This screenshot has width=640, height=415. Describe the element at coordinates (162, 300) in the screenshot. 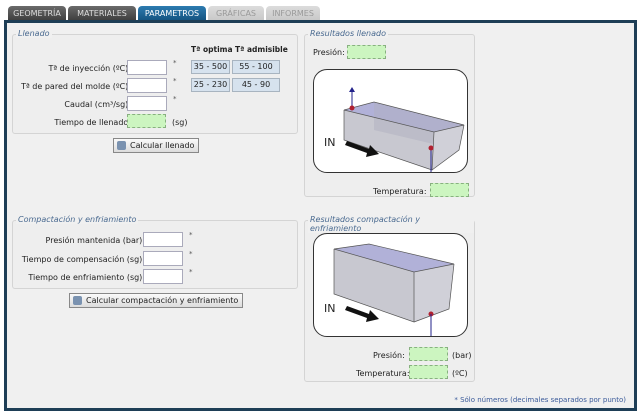

I see `button-label: Calcular compactación y enfriamiento` at that location.